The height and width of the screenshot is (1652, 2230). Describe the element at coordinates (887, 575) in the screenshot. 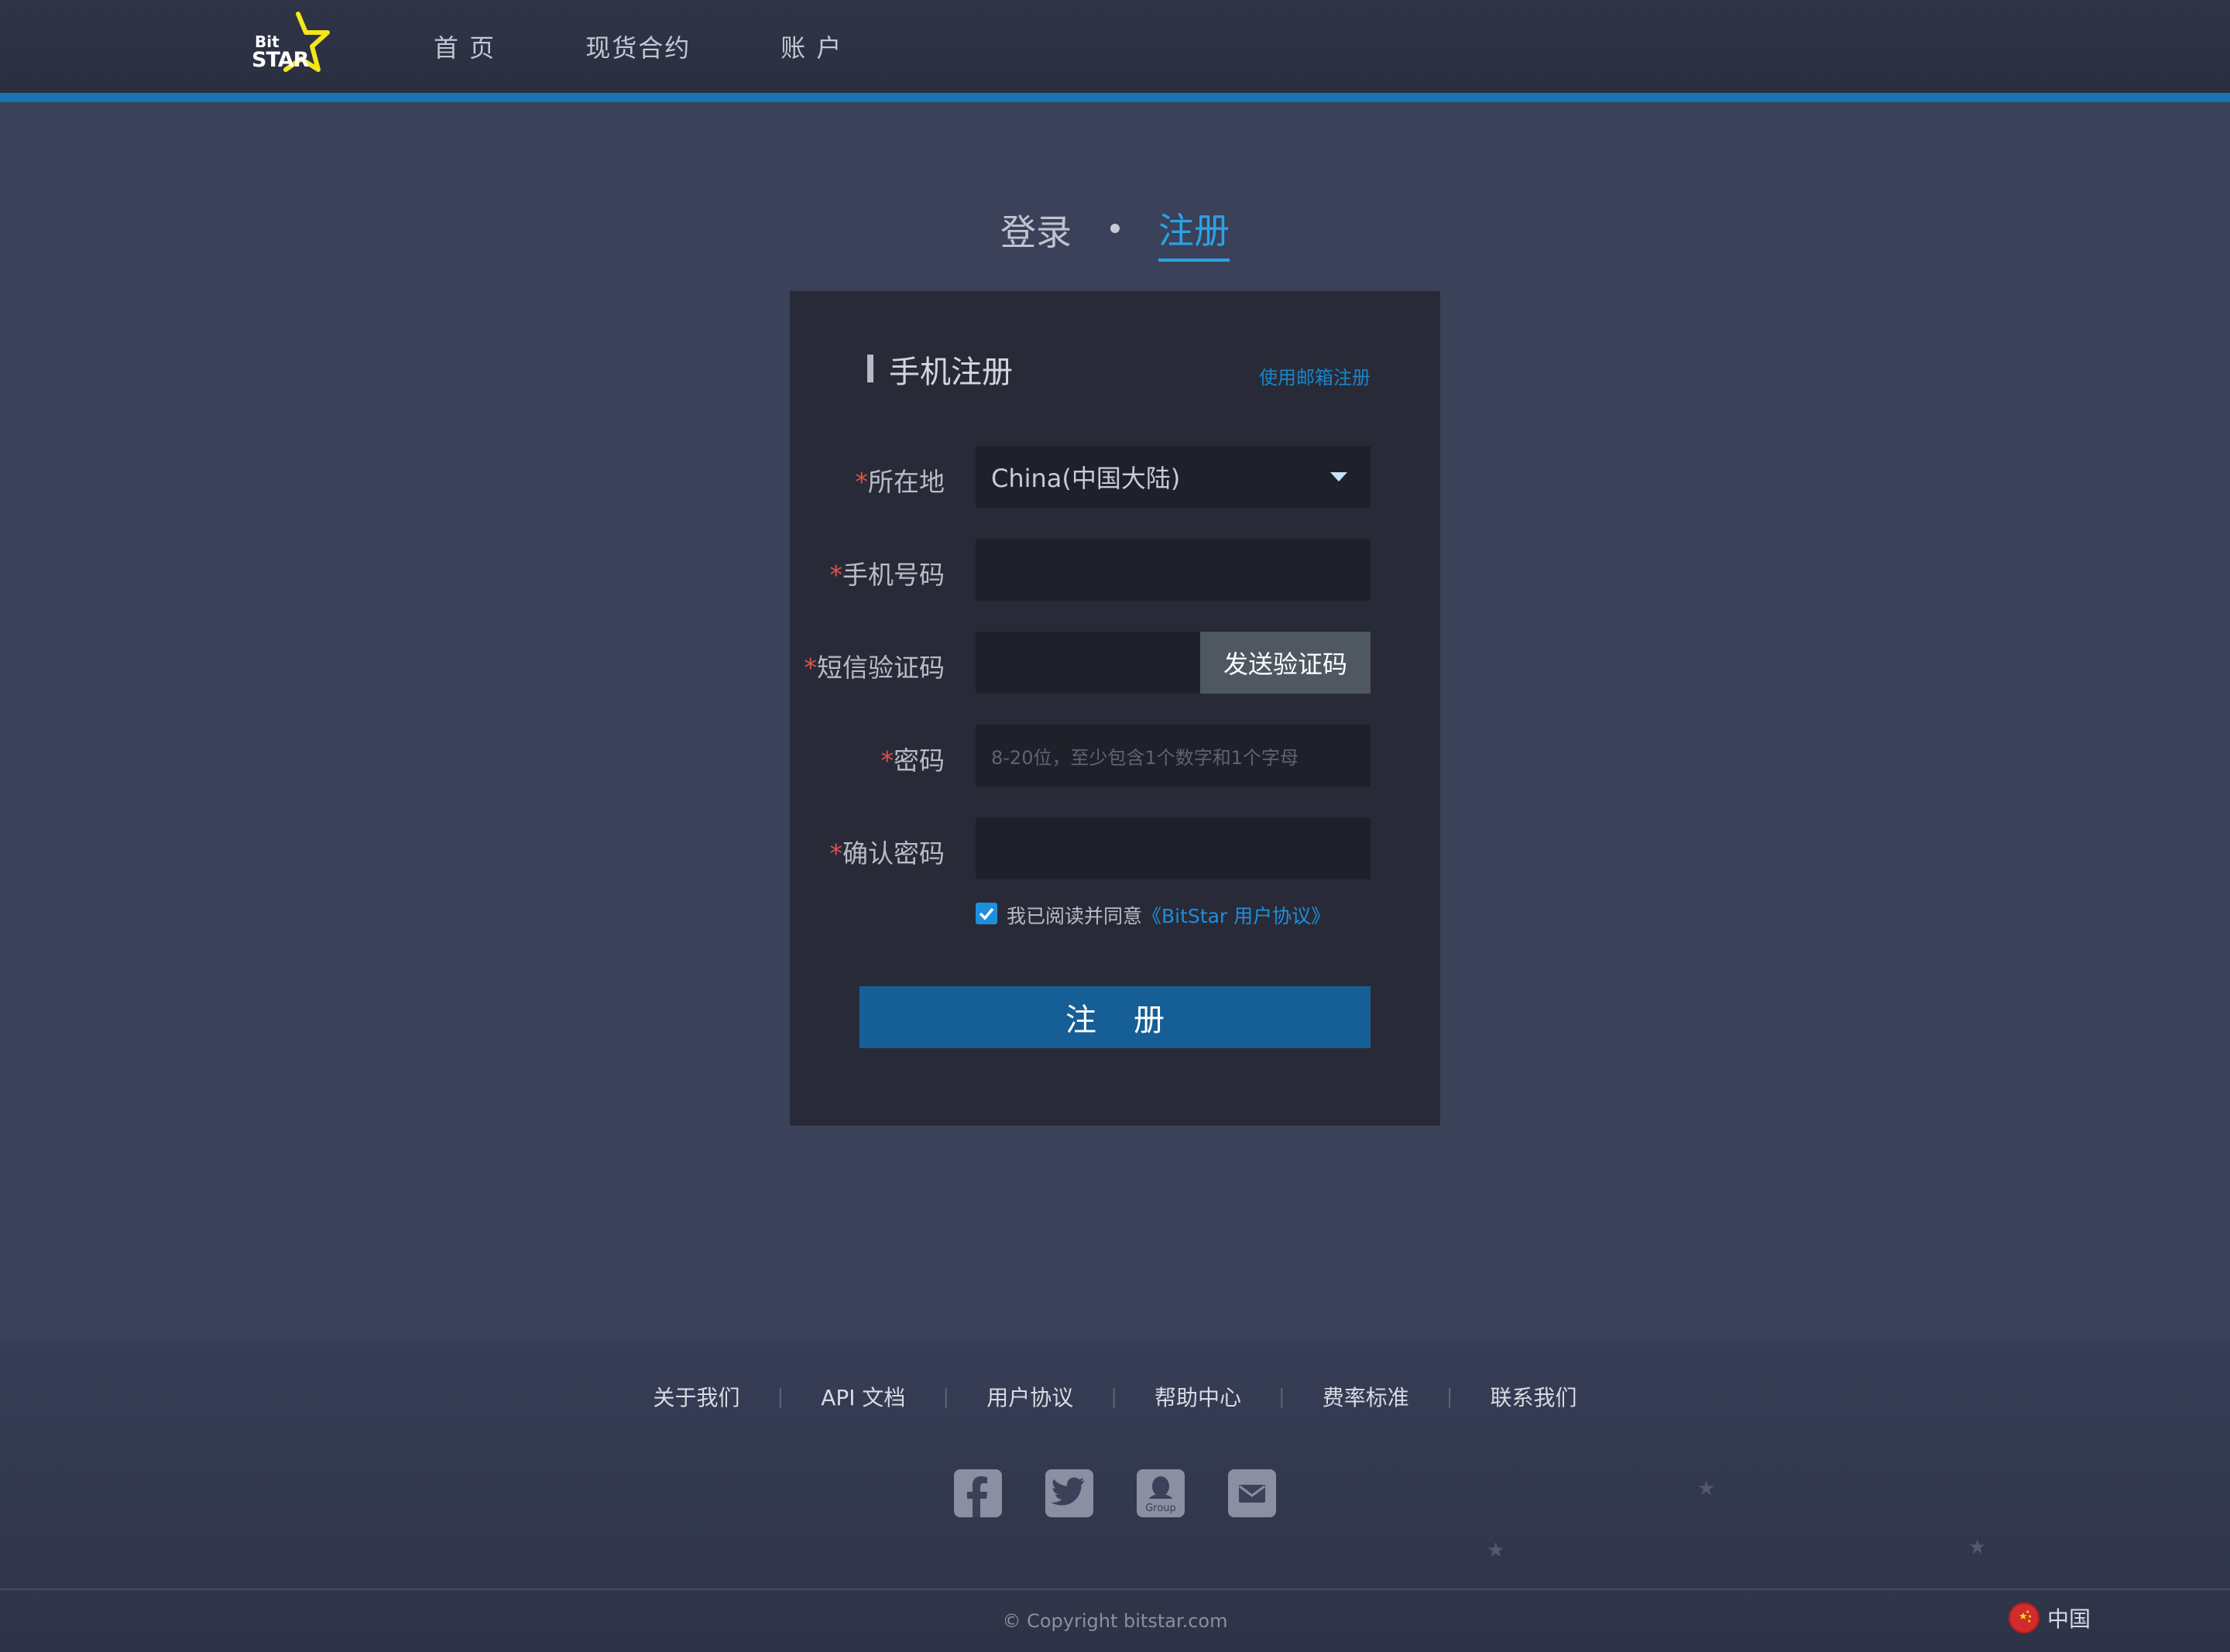

I see `phone-label: *手机号码` at that location.